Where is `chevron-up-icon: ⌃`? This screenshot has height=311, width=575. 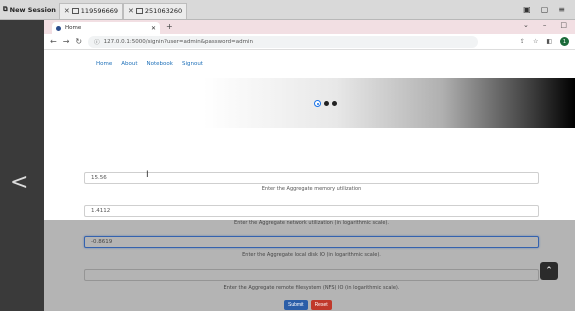 chevron-up-icon: ⌃ is located at coordinates (549, 271).